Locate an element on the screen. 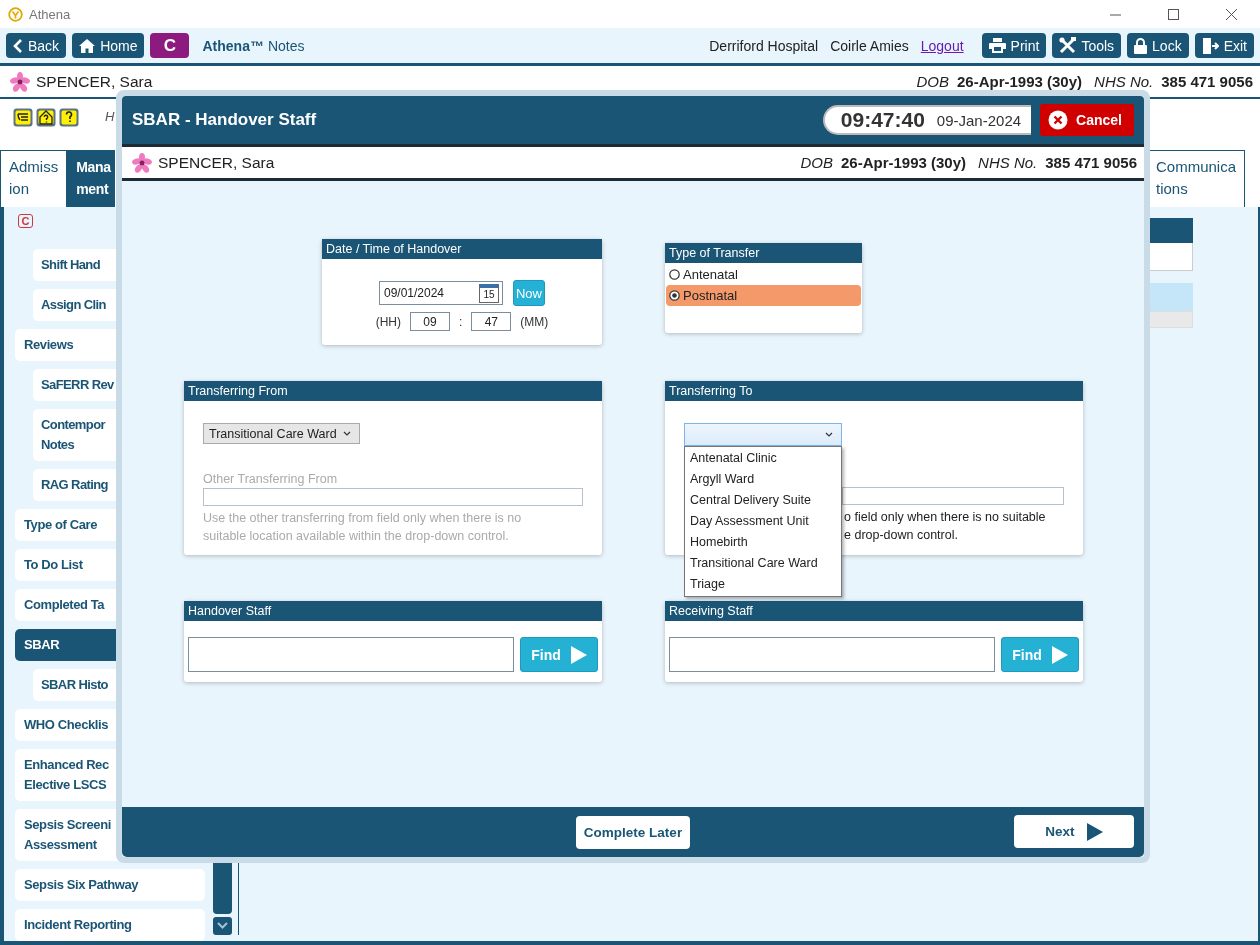 This screenshot has width=1260, height=945. panel-title: Receiving Staff is located at coordinates (874, 611).